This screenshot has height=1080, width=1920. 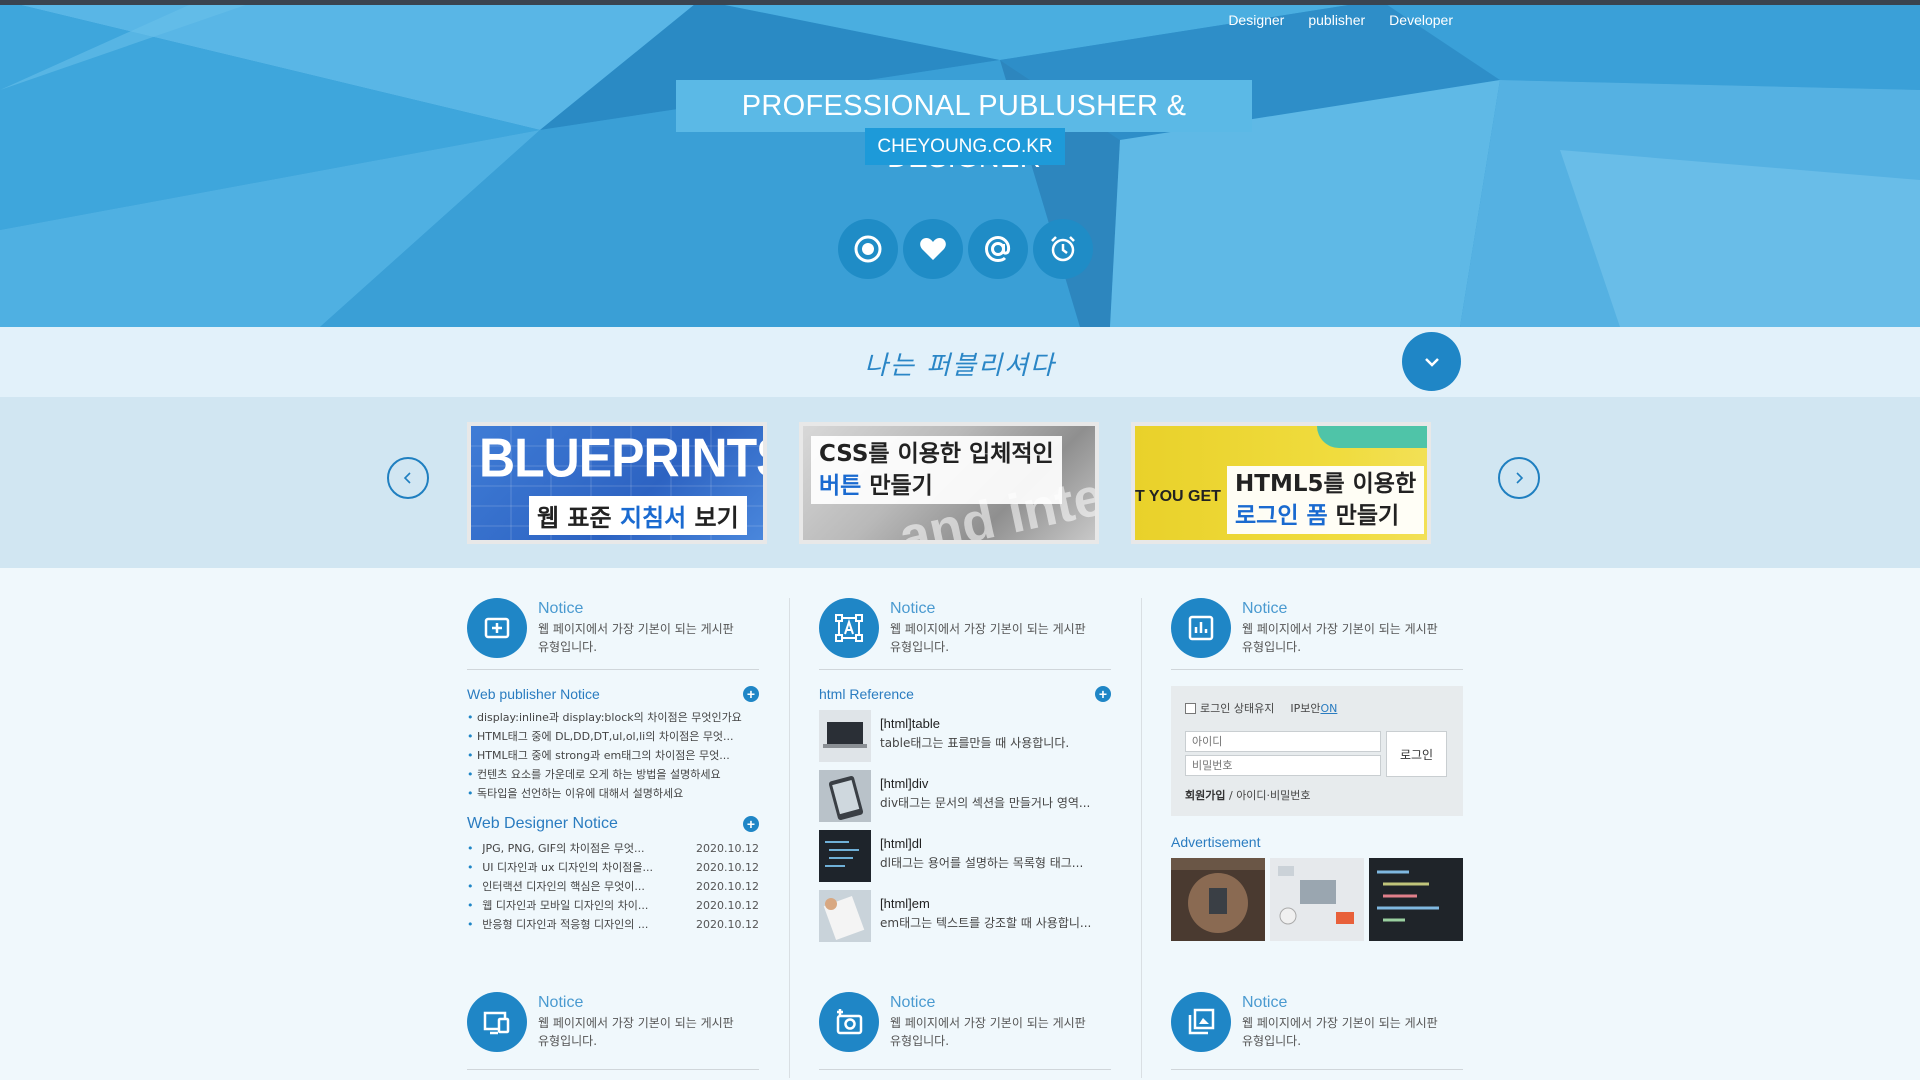 What do you see at coordinates (1201, 1022) in the screenshot?
I see `photo-library-icon` at bounding box center [1201, 1022].